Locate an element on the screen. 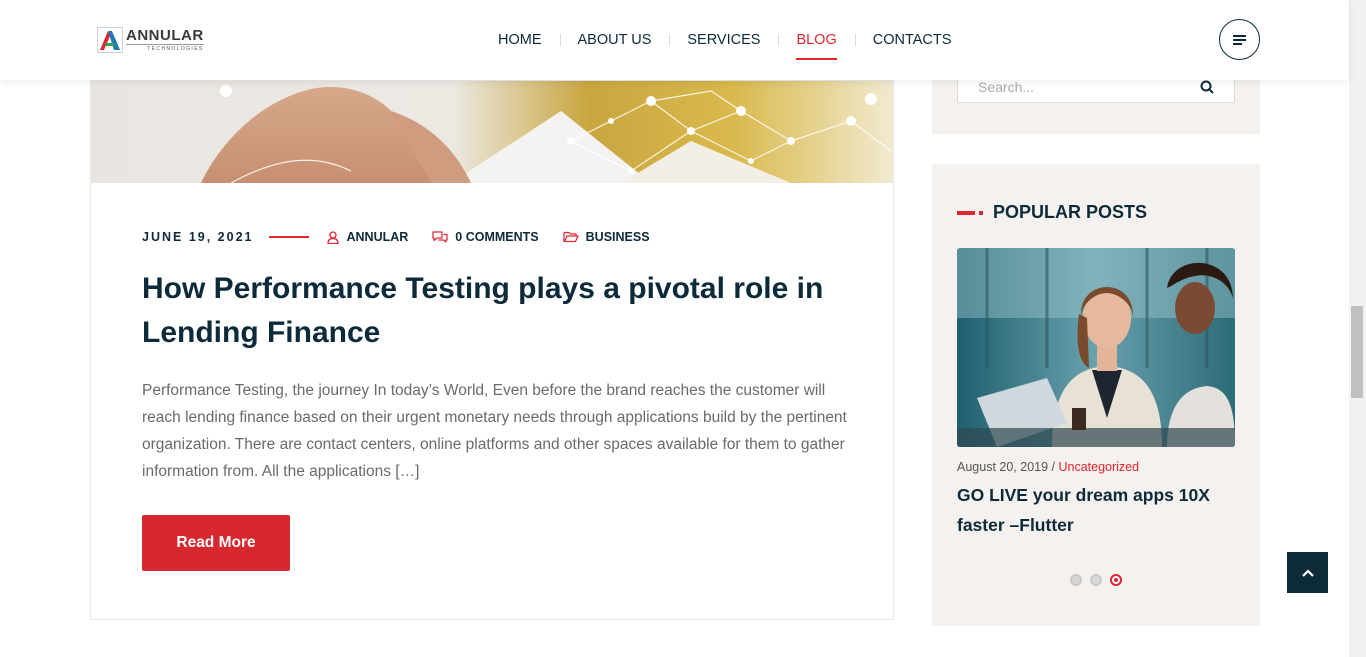 Image resolution: width=1366 pixels, height=657 pixels. page-scrollbar is located at coordinates (1357, 328).